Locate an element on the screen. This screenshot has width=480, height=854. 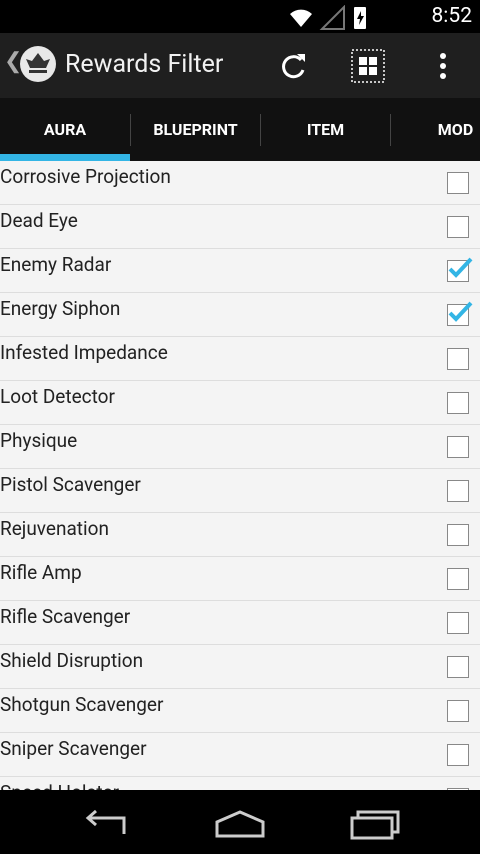
item-label: Dead Eye is located at coordinates (39, 220).